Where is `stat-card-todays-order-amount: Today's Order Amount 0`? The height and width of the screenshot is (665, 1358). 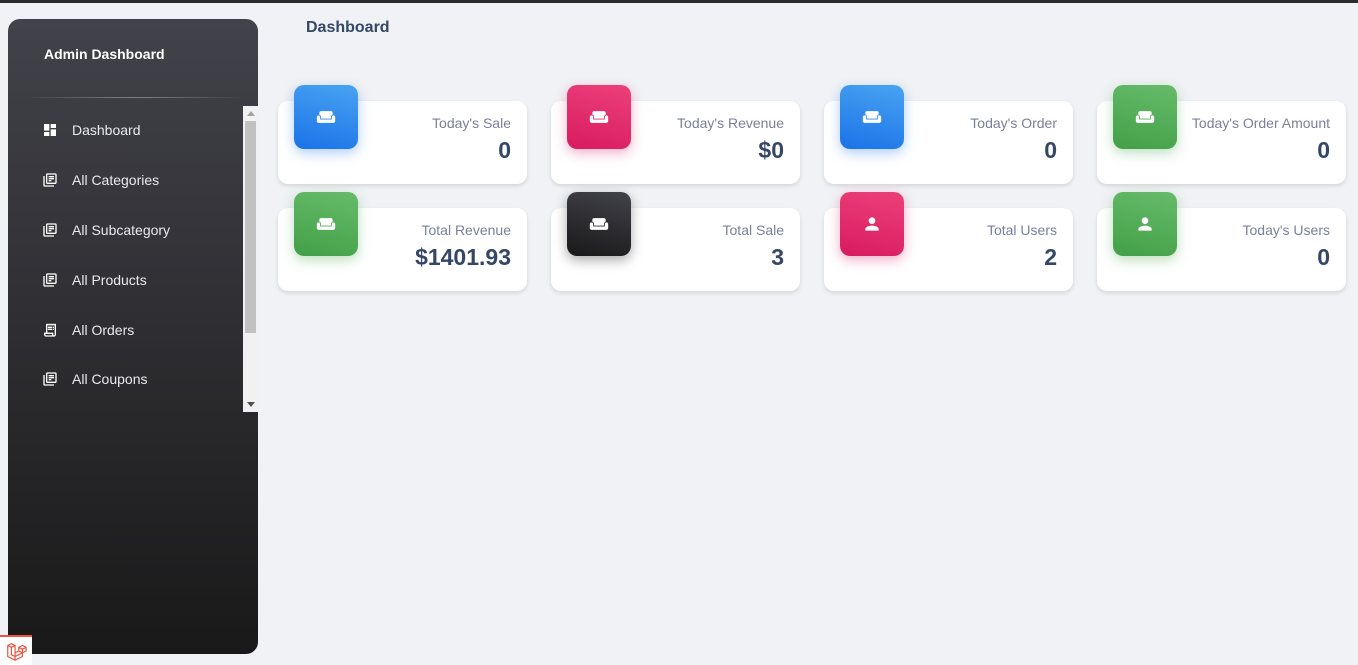
stat-card-todays-order-amount: Today's Order Amount 0 is located at coordinates (1221, 134).